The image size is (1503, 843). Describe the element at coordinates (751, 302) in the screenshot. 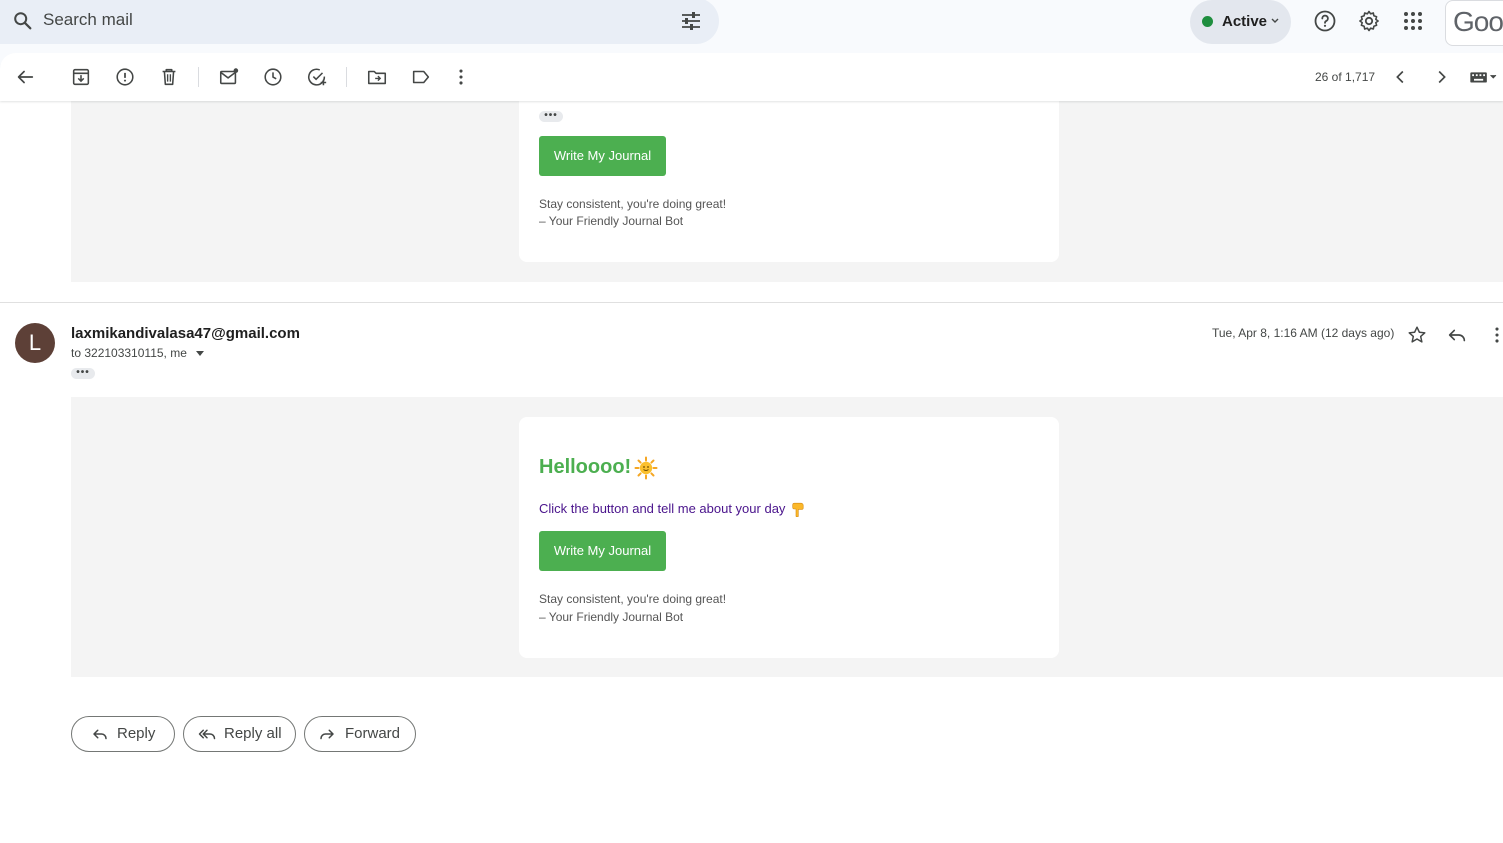

I see `message-divider` at that location.